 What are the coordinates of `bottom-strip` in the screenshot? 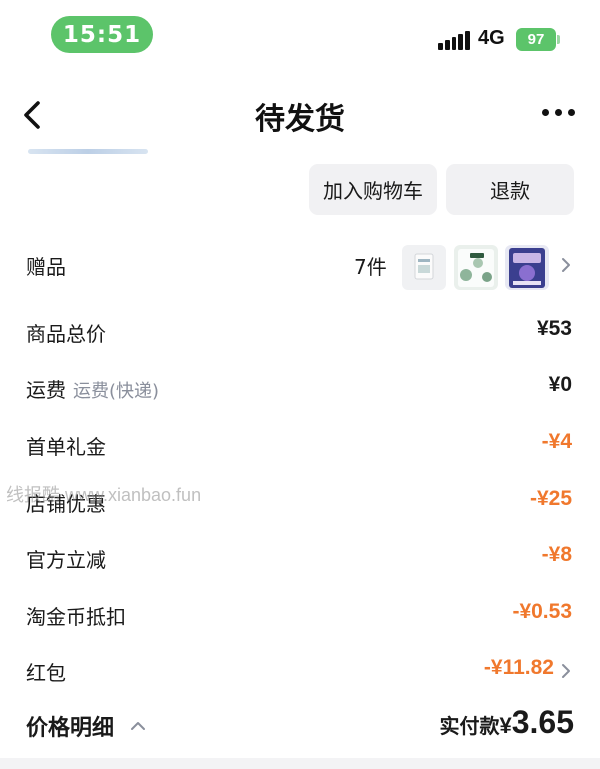 It's located at (300, 763).